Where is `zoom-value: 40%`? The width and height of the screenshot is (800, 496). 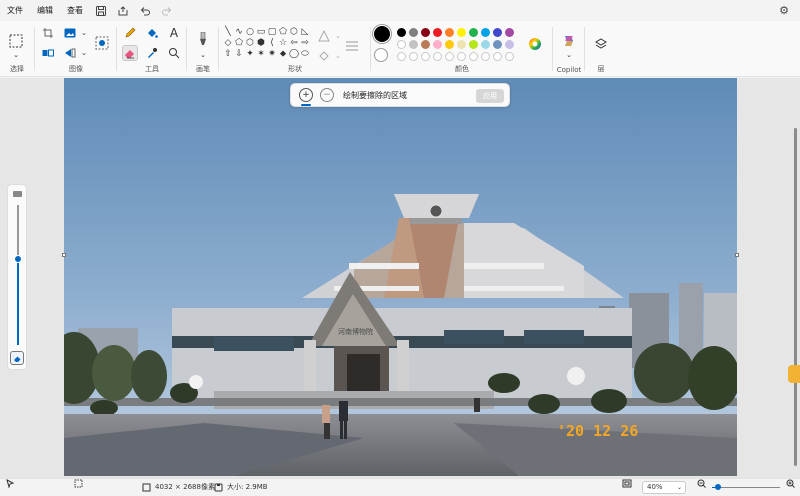
zoom-value: 40% is located at coordinates (655, 487).